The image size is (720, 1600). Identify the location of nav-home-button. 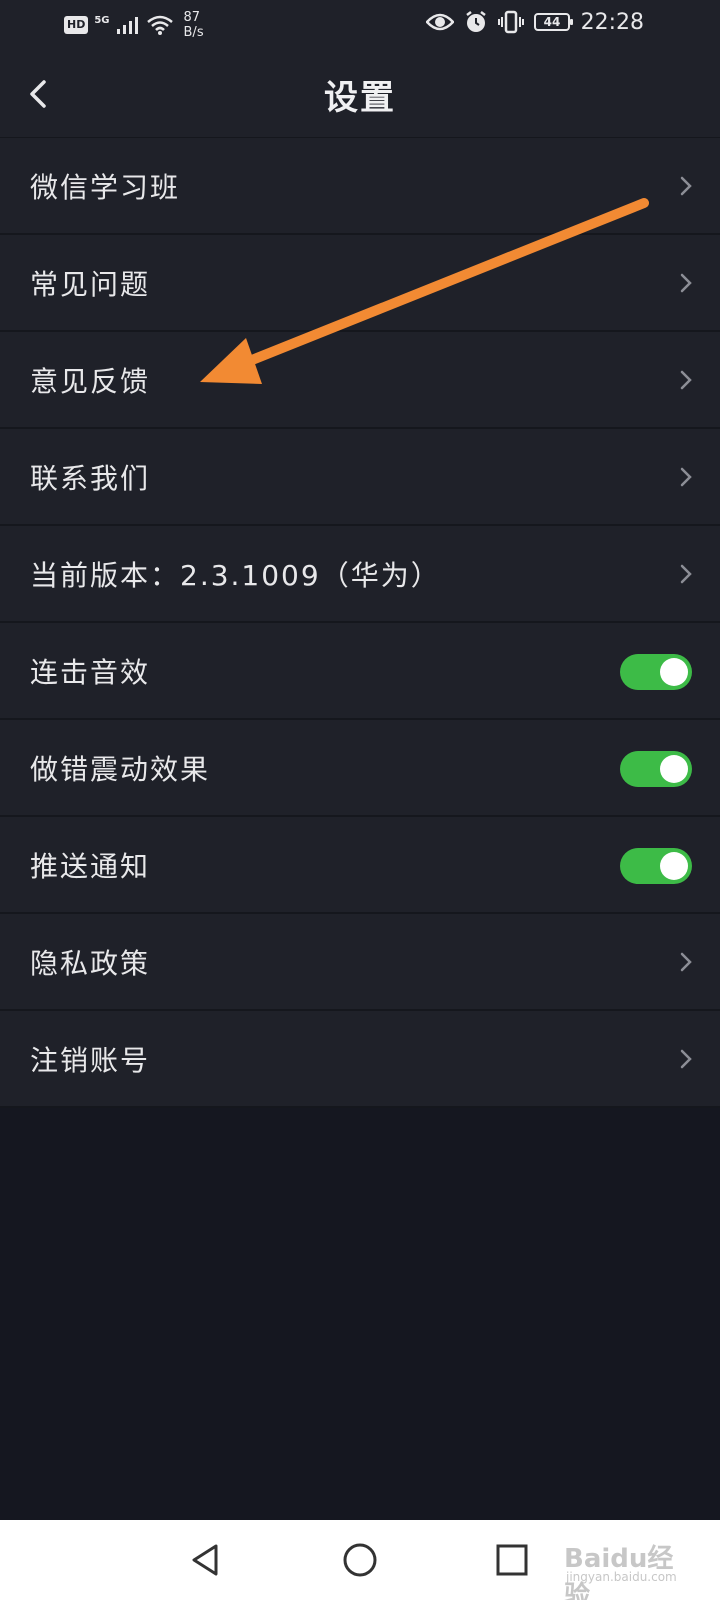
(360, 1560).